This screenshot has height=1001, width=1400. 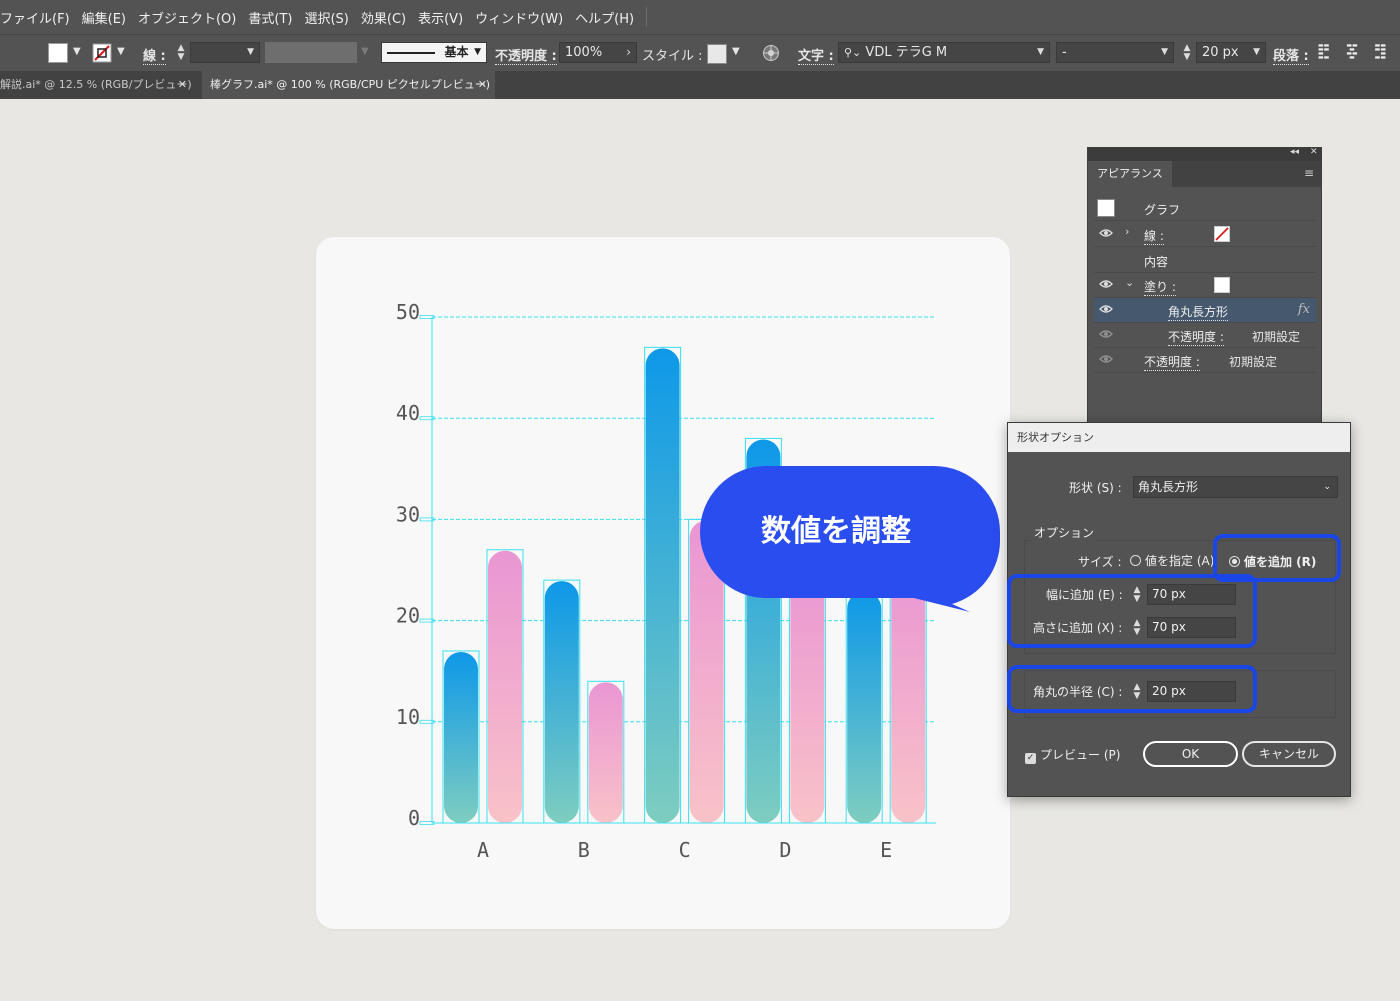 I want to click on y-tick-label: 30, so click(x=408, y=514).